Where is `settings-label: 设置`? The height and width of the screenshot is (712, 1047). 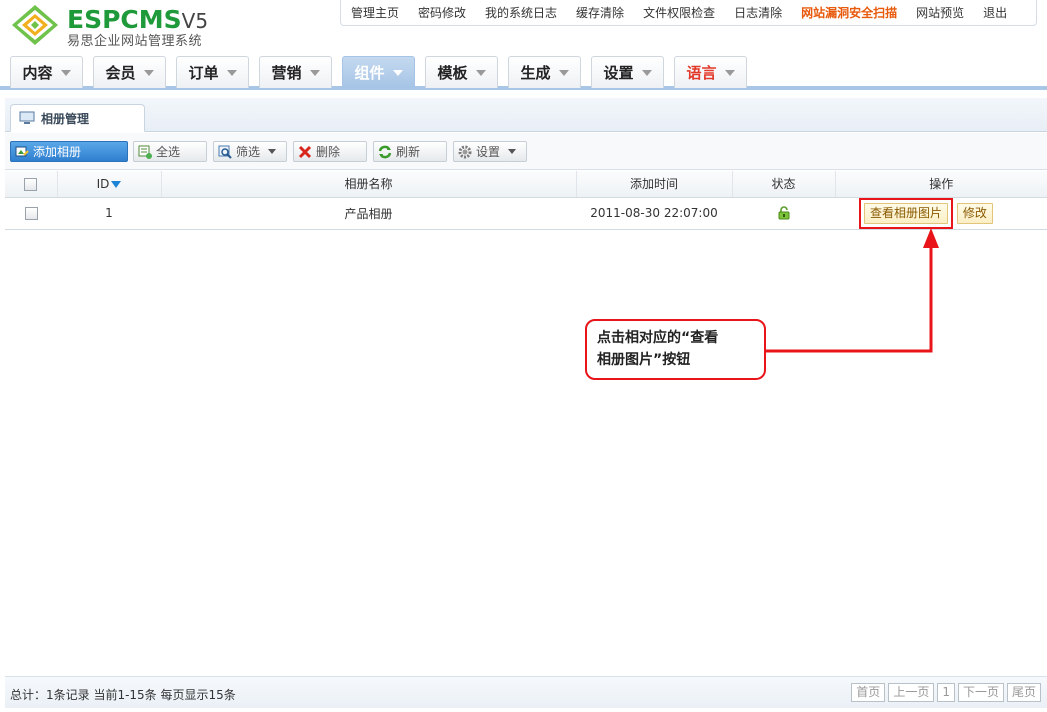 settings-label: 设置 is located at coordinates (488, 152).